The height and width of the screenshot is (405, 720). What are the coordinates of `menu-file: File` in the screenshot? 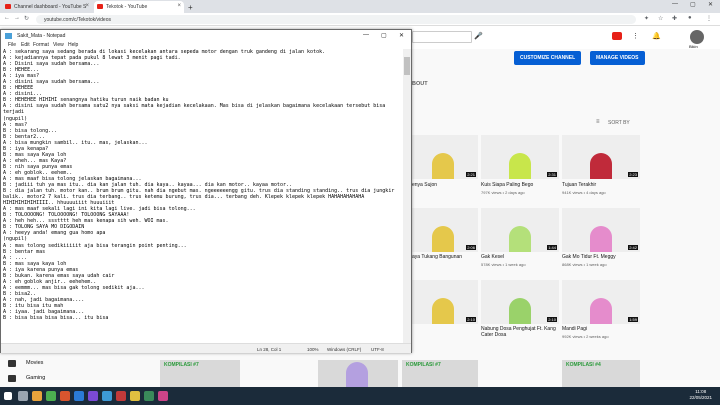 It's located at (12, 45).